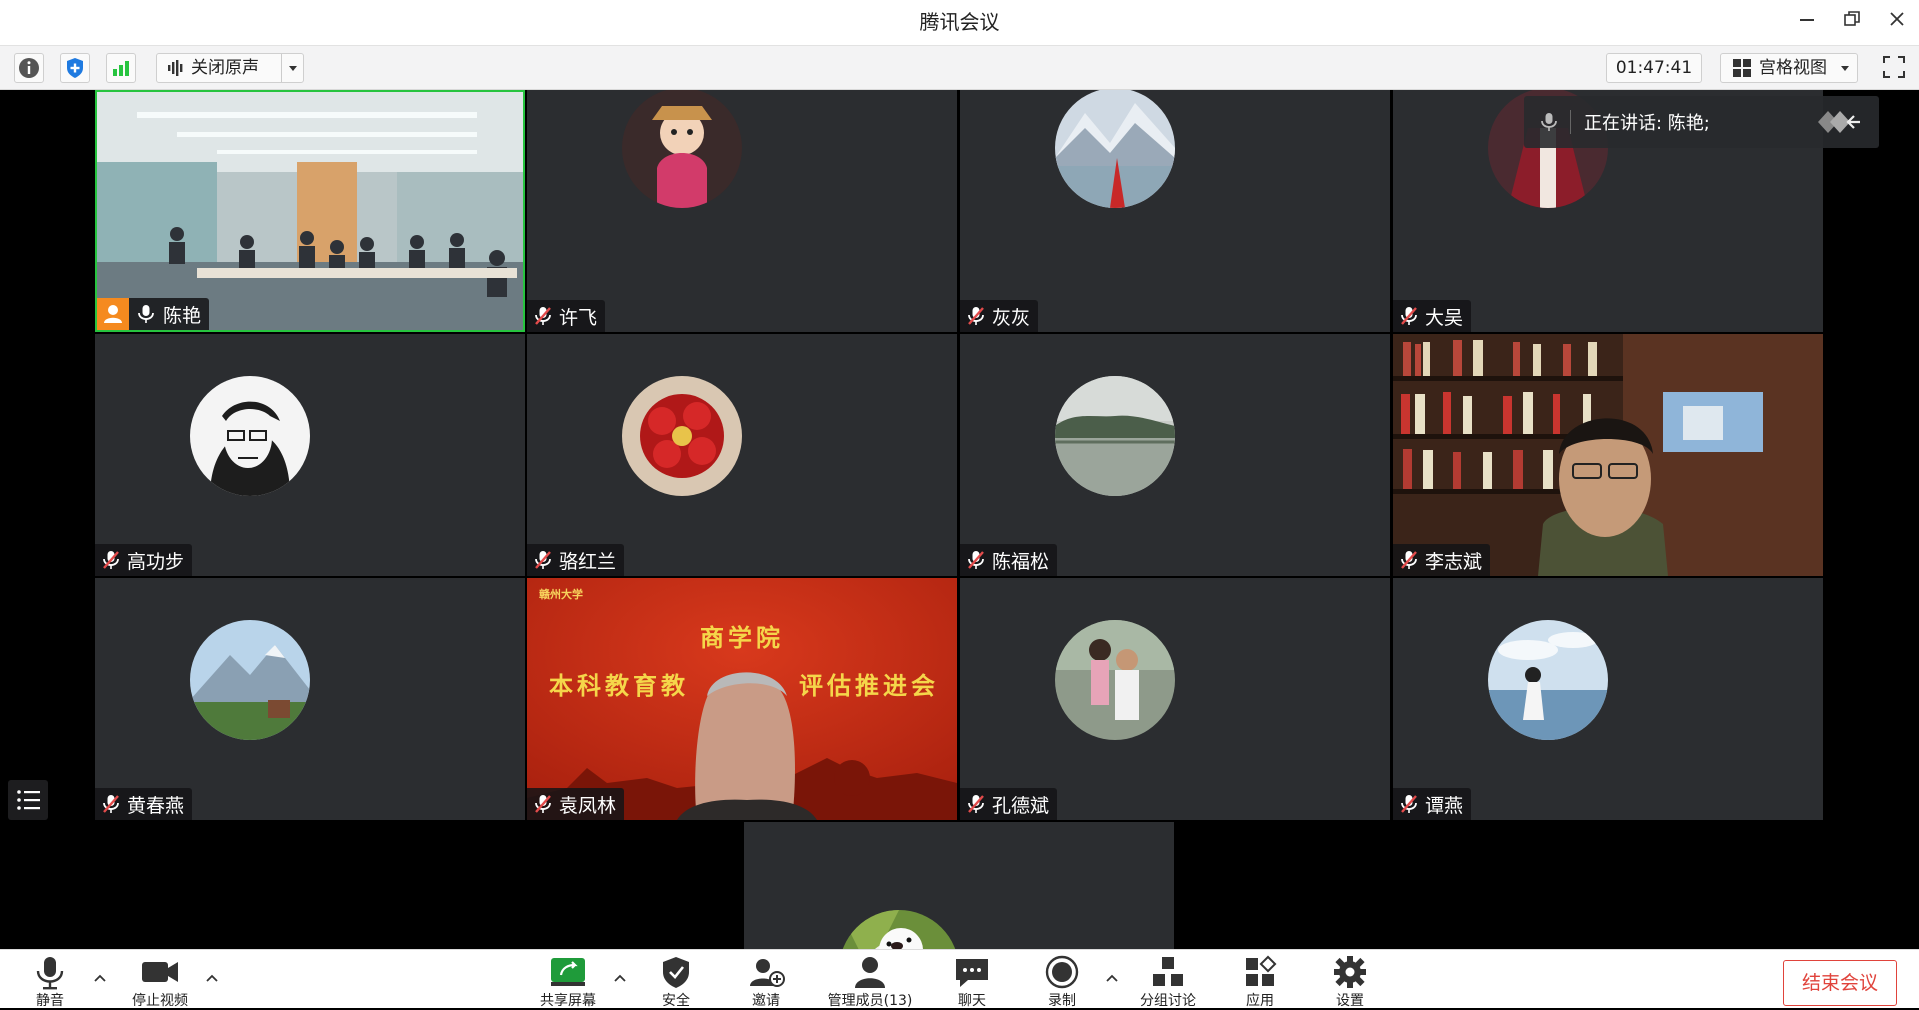 Image resolution: width=1919 pixels, height=1010 pixels. Describe the element at coordinates (1807, 22) in the screenshot. I see `minimize-button` at that location.